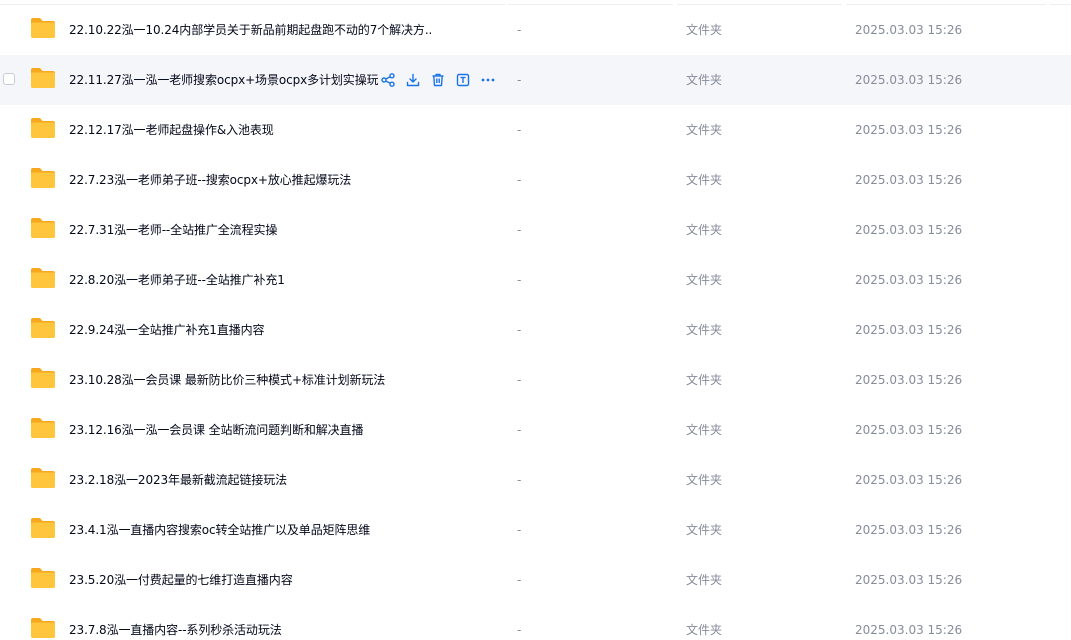 The width and height of the screenshot is (1071, 640). Describe the element at coordinates (9, 79) in the screenshot. I see `row-checkbox` at that location.